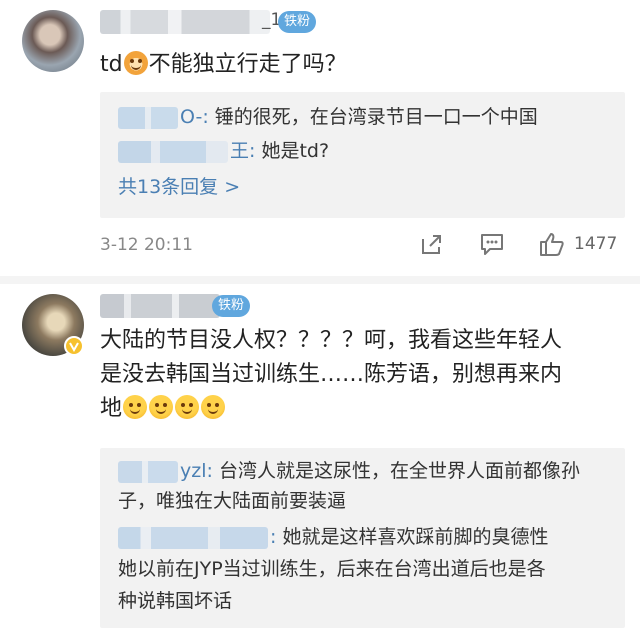  Describe the element at coordinates (74, 346) in the screenshot. I see `verified-v-icon` at that location.